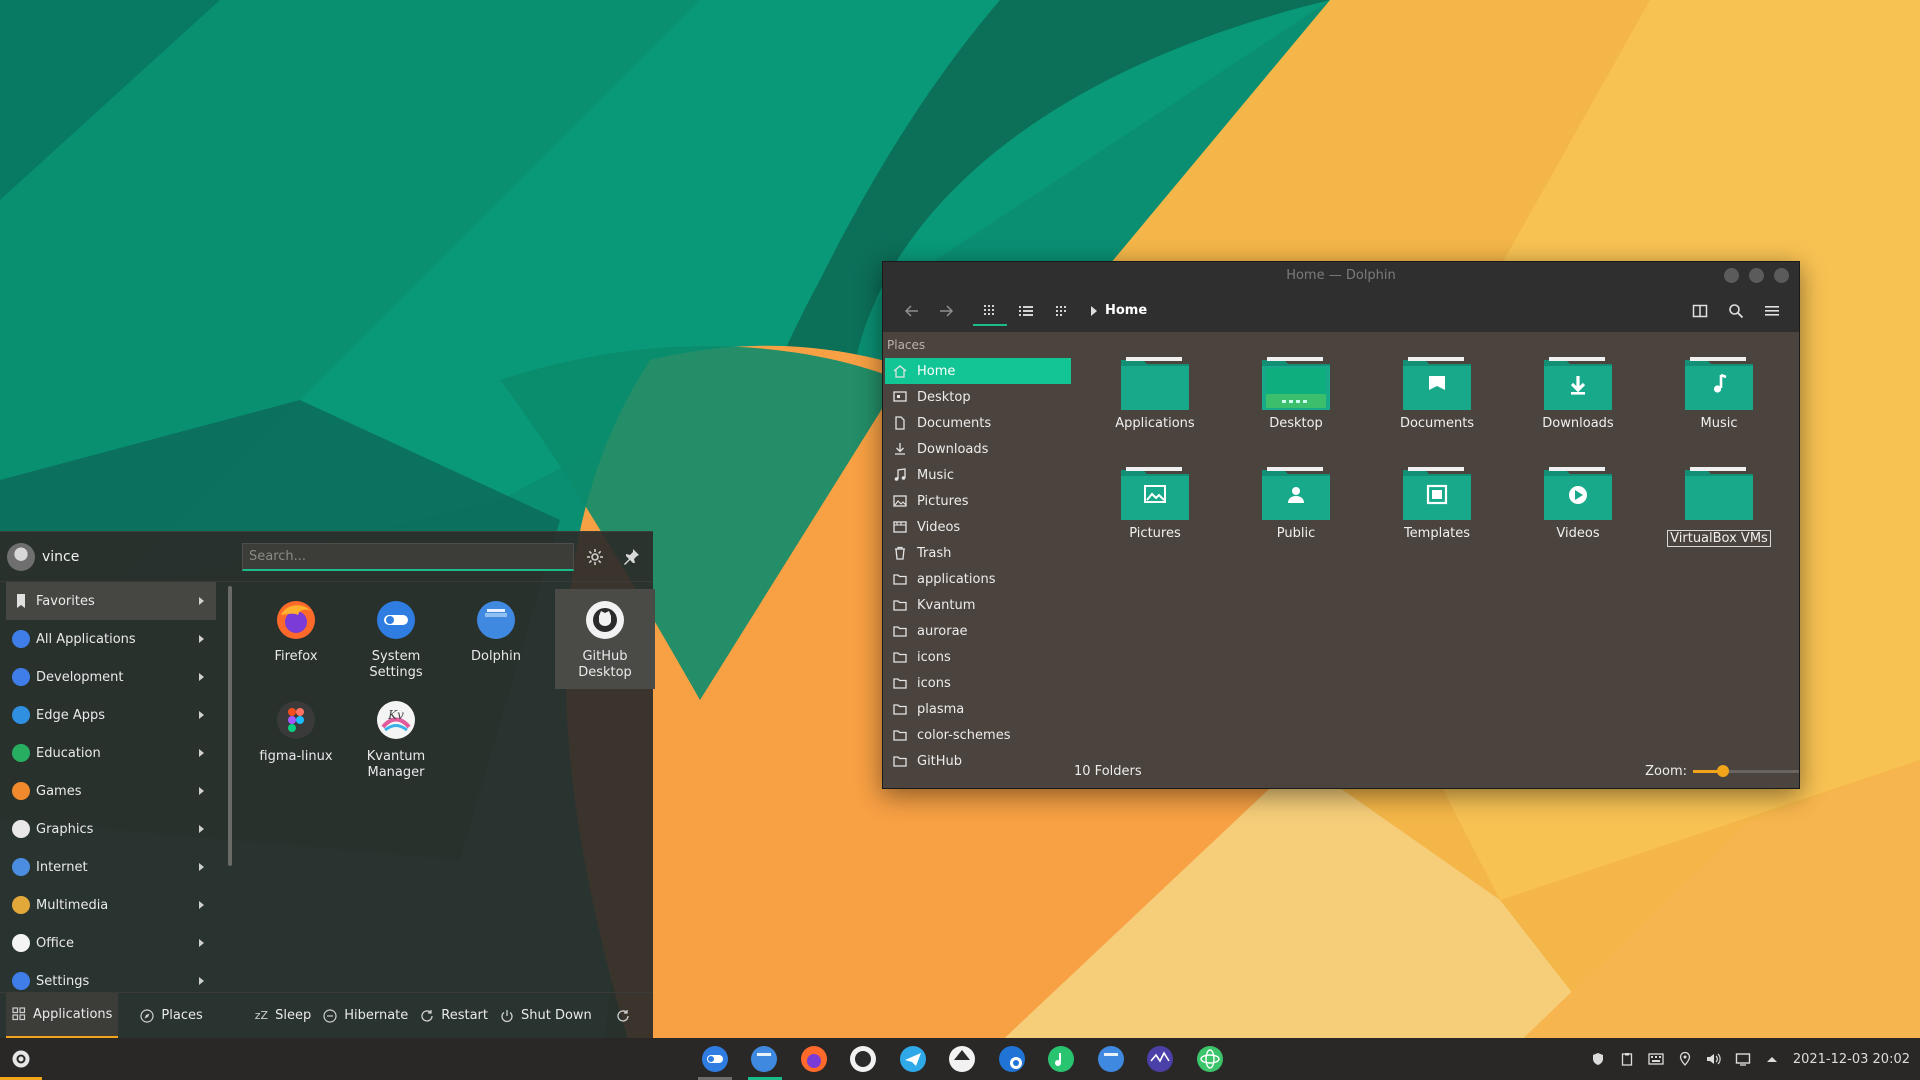 The width and height of the screenshot is (1920, 1080). What do you see at coordinates (108, 791) in the screenshot?
I see `category-item: Games` at bounding box center [108, 791].